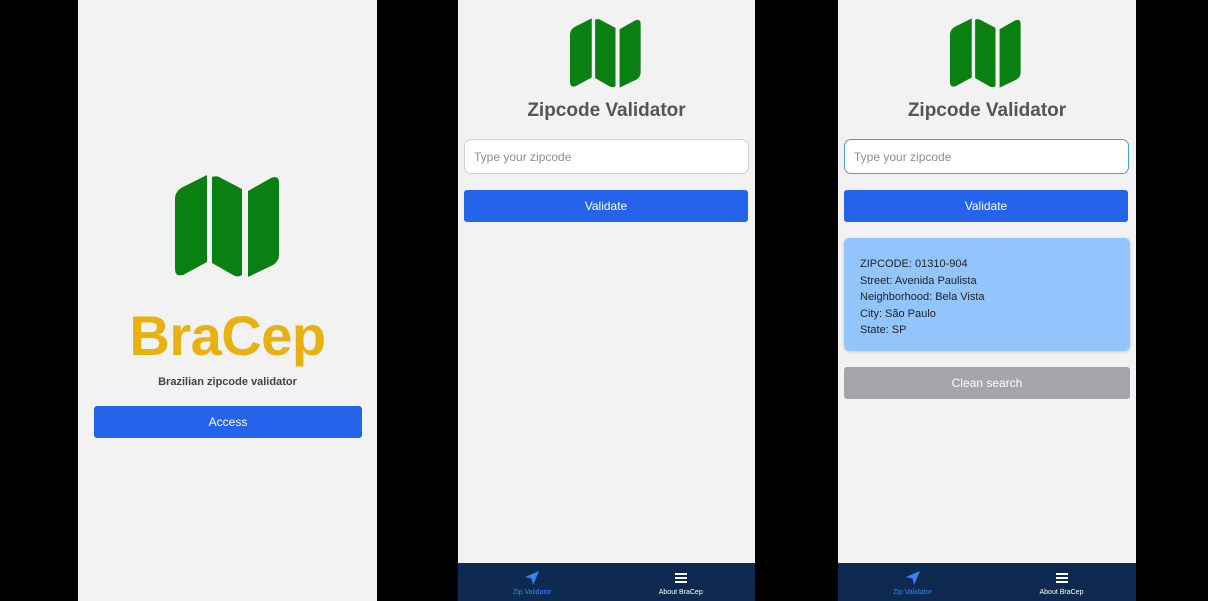  Describe the element at coordinates (918, 280) in the screenshot. I see `result-street: Street: Avenida Paulista` at that location.